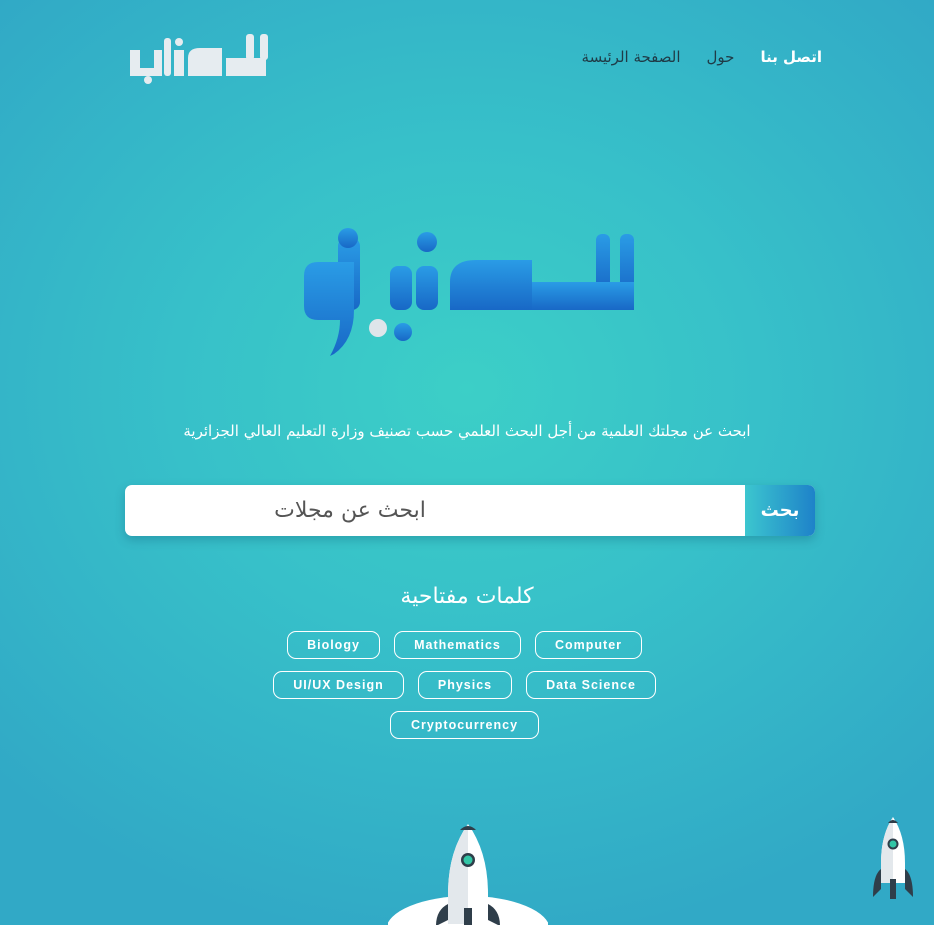 This screenshot has width=934, height=925. Describe the element at coordinates (465, 685) in the screenshot. I see `tag-physics: Physics` at that location.